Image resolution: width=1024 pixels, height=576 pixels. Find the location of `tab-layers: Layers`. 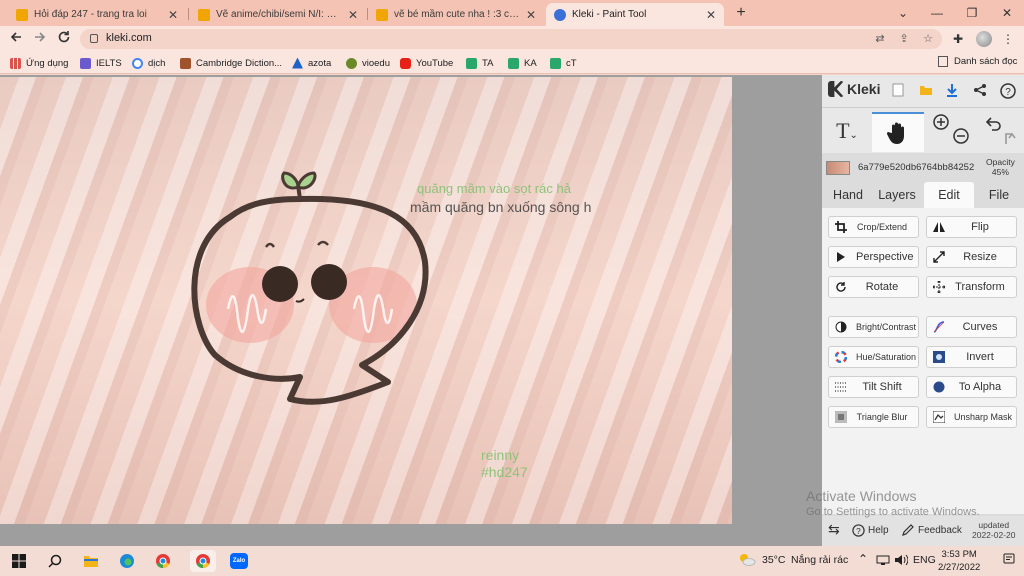

tab-layers: Layers is located at coordinates (897, 195).